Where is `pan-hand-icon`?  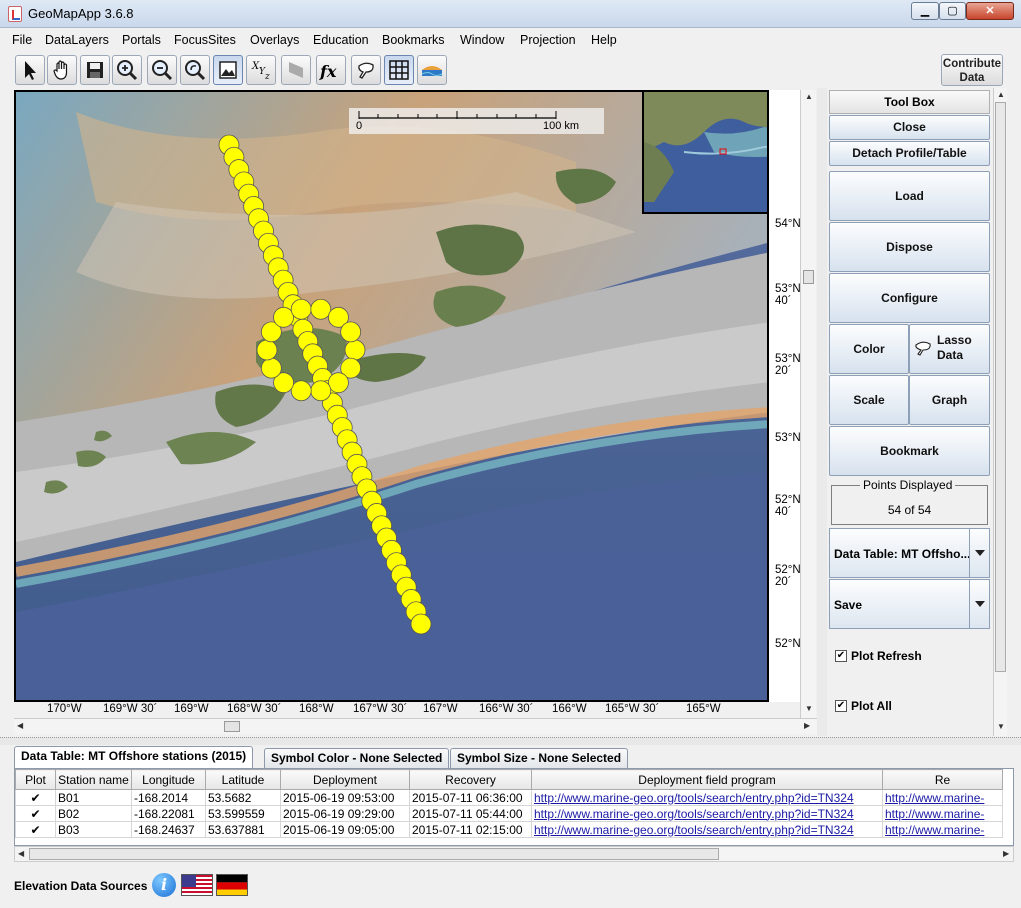 pan-hand-icon is located at coordinates (62, 70).